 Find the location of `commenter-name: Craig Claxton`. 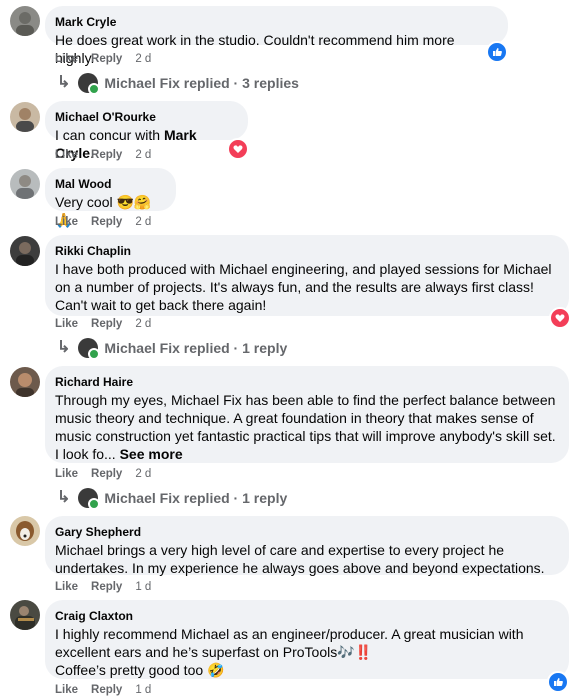

commenter-name: Craig Claxton is located at coordinates (306, 616).